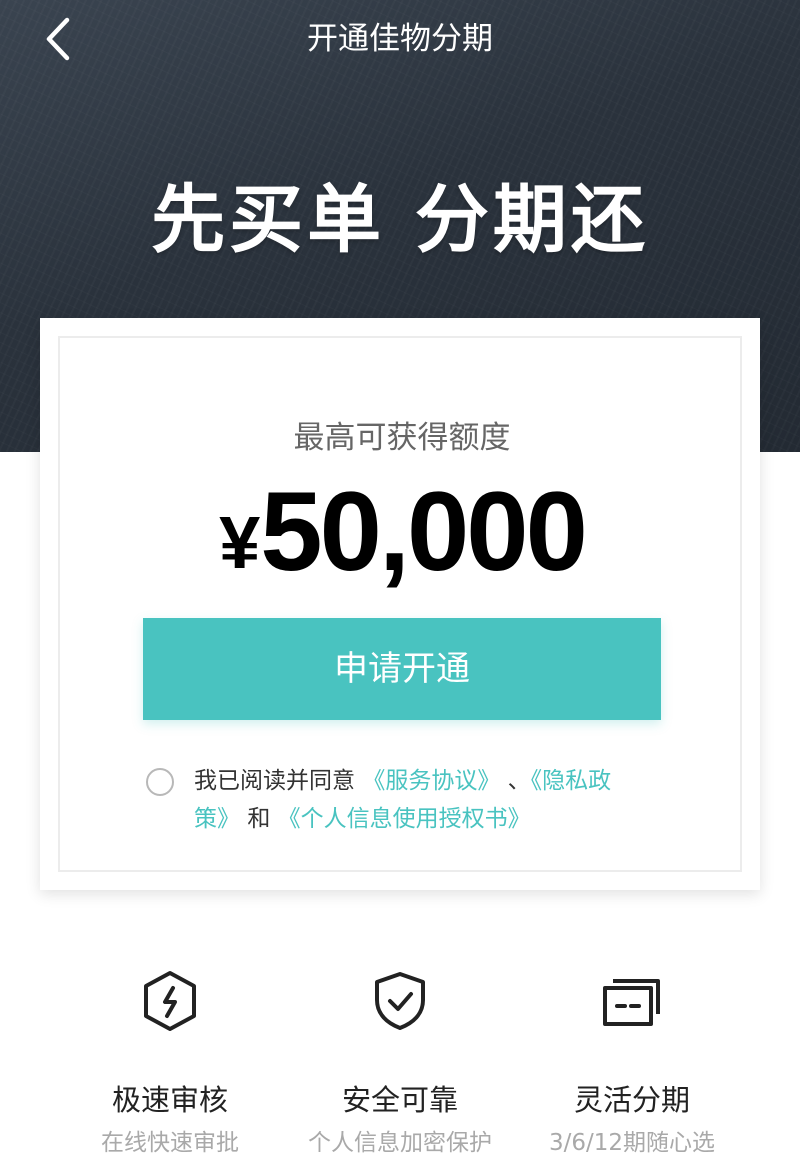 Image resolution: width=800 pixels, height=1172 pixels. What do you see at coordinates (169, 1100) in the screenshot?
I see `feature-title: 极速审核` at bounding box center [169, 1100].